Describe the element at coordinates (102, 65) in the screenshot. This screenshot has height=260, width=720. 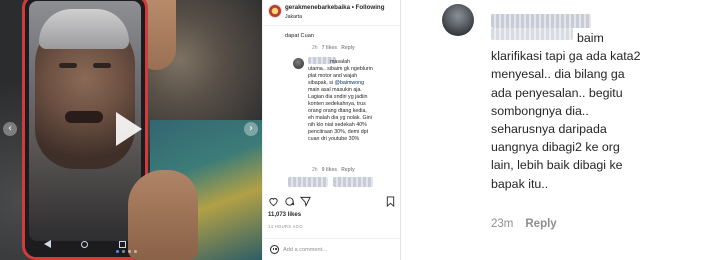
I see `video-eye-right` at that location.